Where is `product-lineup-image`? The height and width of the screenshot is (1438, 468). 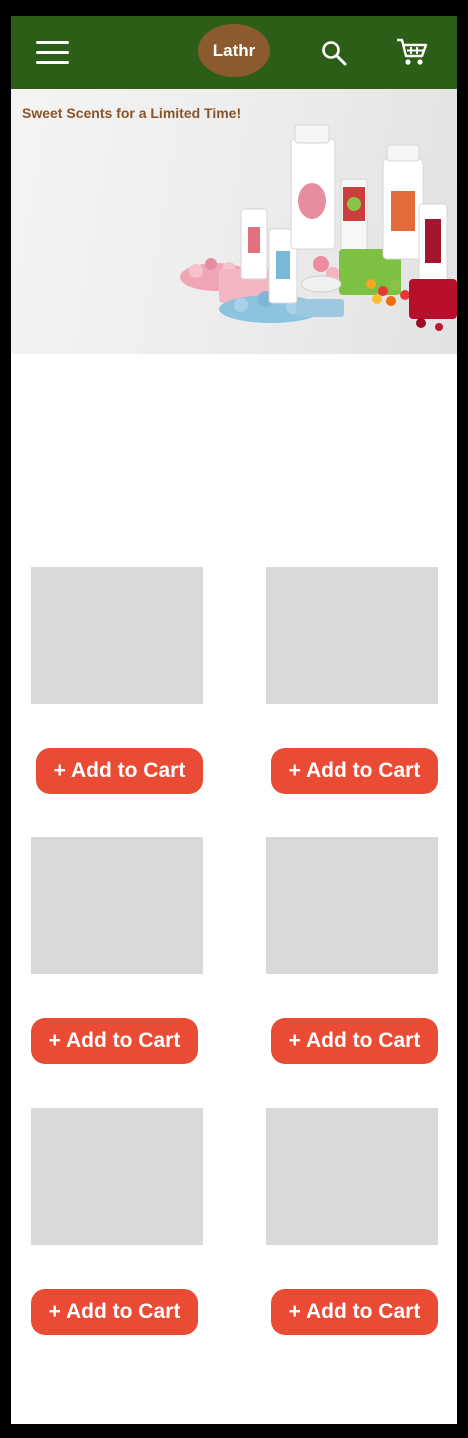
product-lineup-image is located at coordinates (318, 227).